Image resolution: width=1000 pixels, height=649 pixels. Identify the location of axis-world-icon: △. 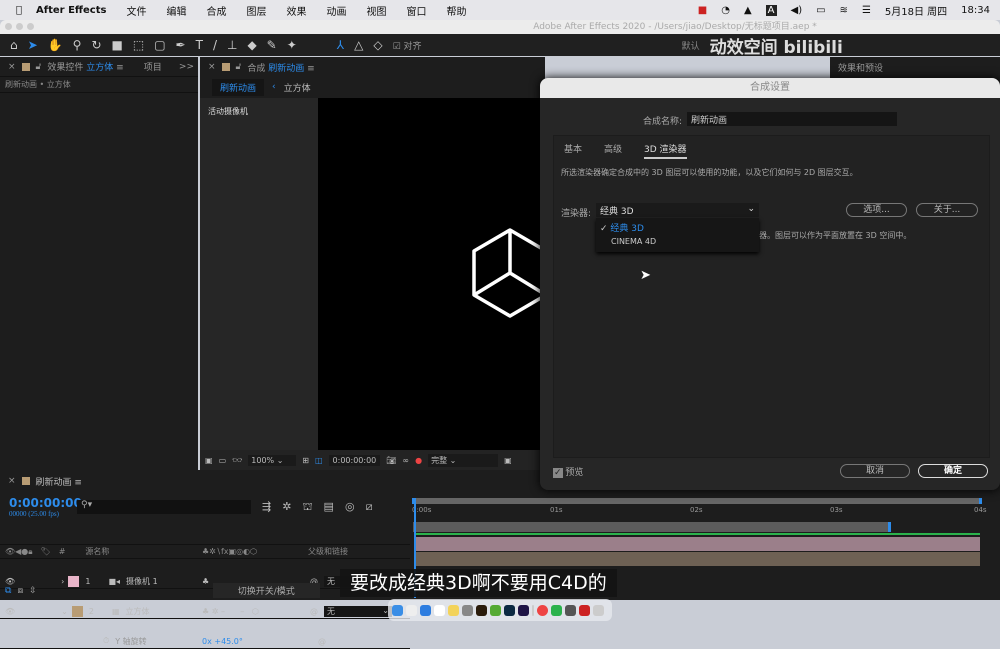
(358, 45).